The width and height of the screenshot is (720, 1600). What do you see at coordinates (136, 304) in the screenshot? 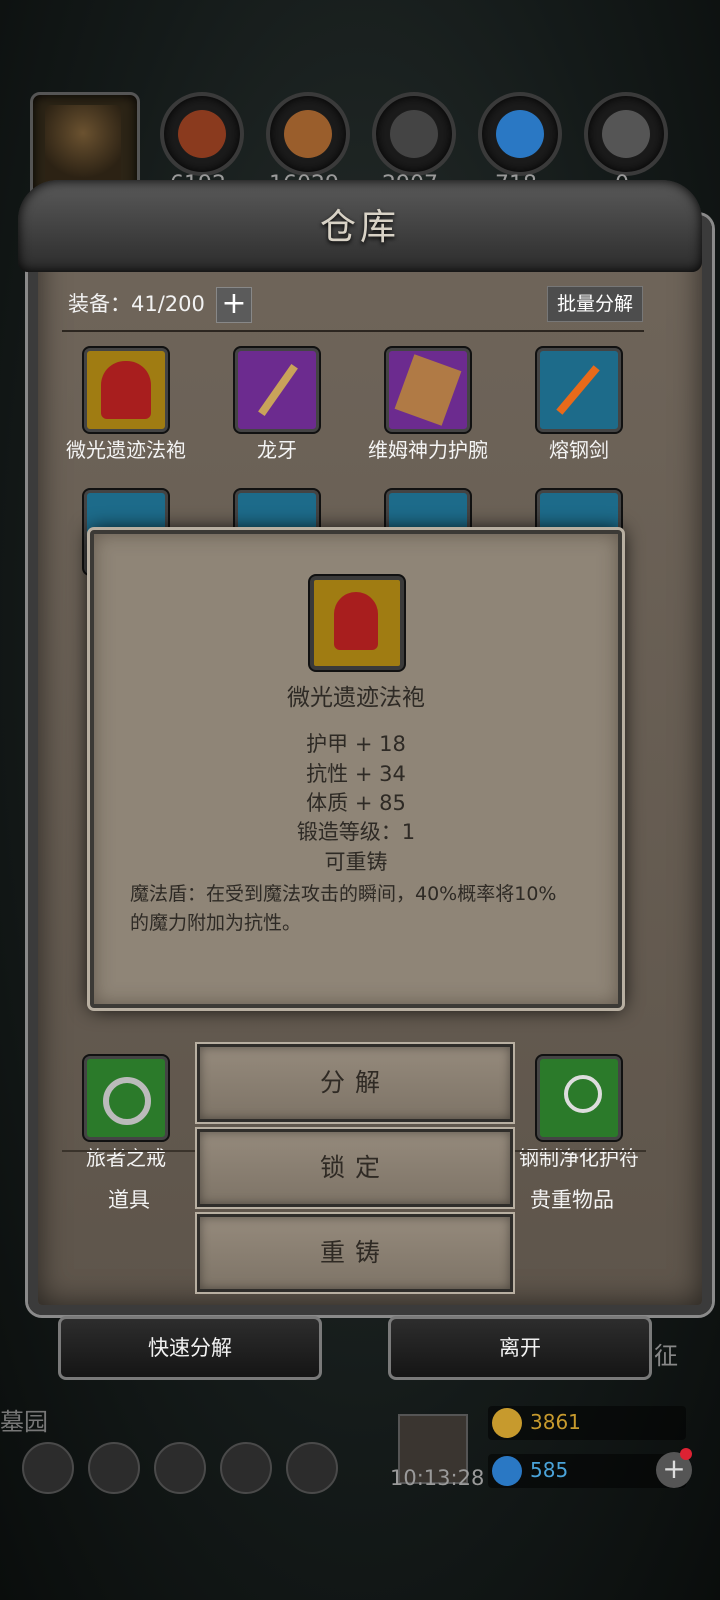
I see `equip-count: 装备：41/200` at bounding box center [136, 304].